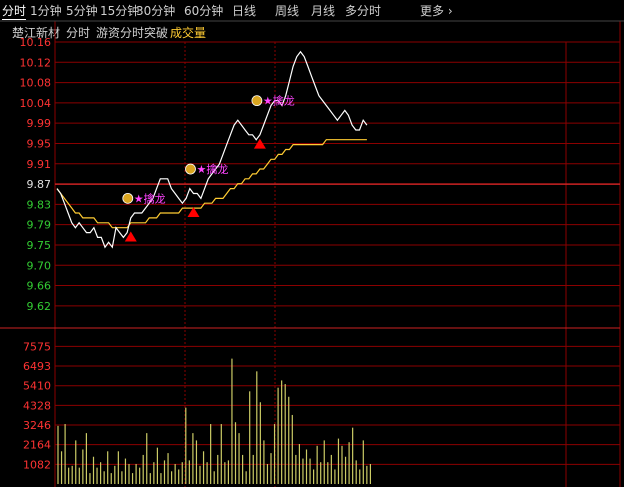 Image resolution: width=624 pixels, height=487 pixels. What do you see at coordinates (37, 366) in the screenshot?
I see `volume-tick-label: 6493` at bounding box center [37, 366].